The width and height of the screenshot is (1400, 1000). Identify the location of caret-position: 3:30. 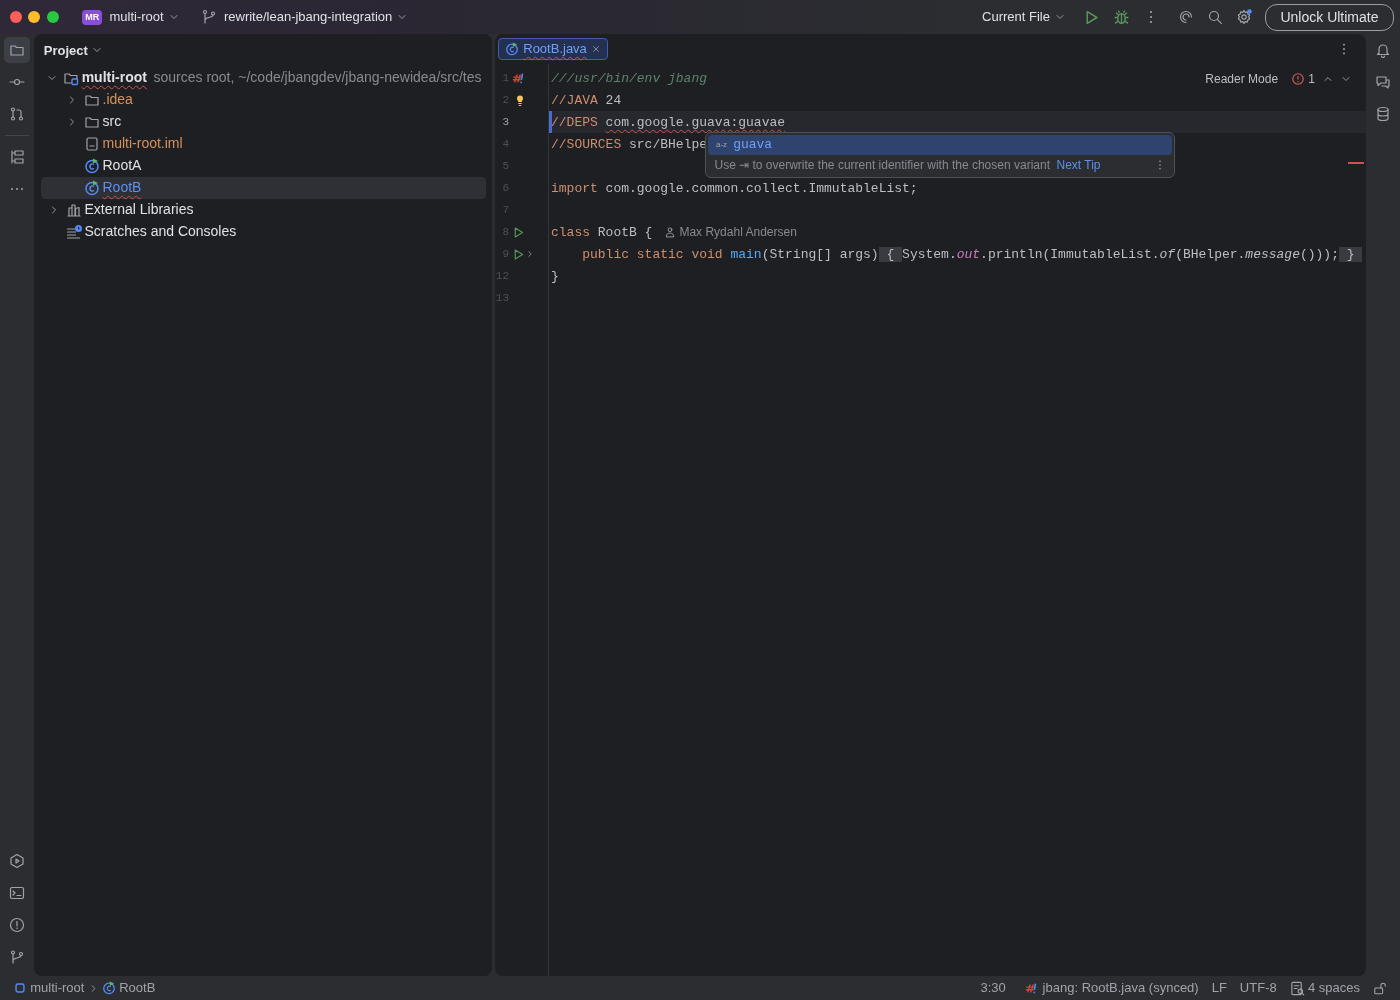
(993, 988).